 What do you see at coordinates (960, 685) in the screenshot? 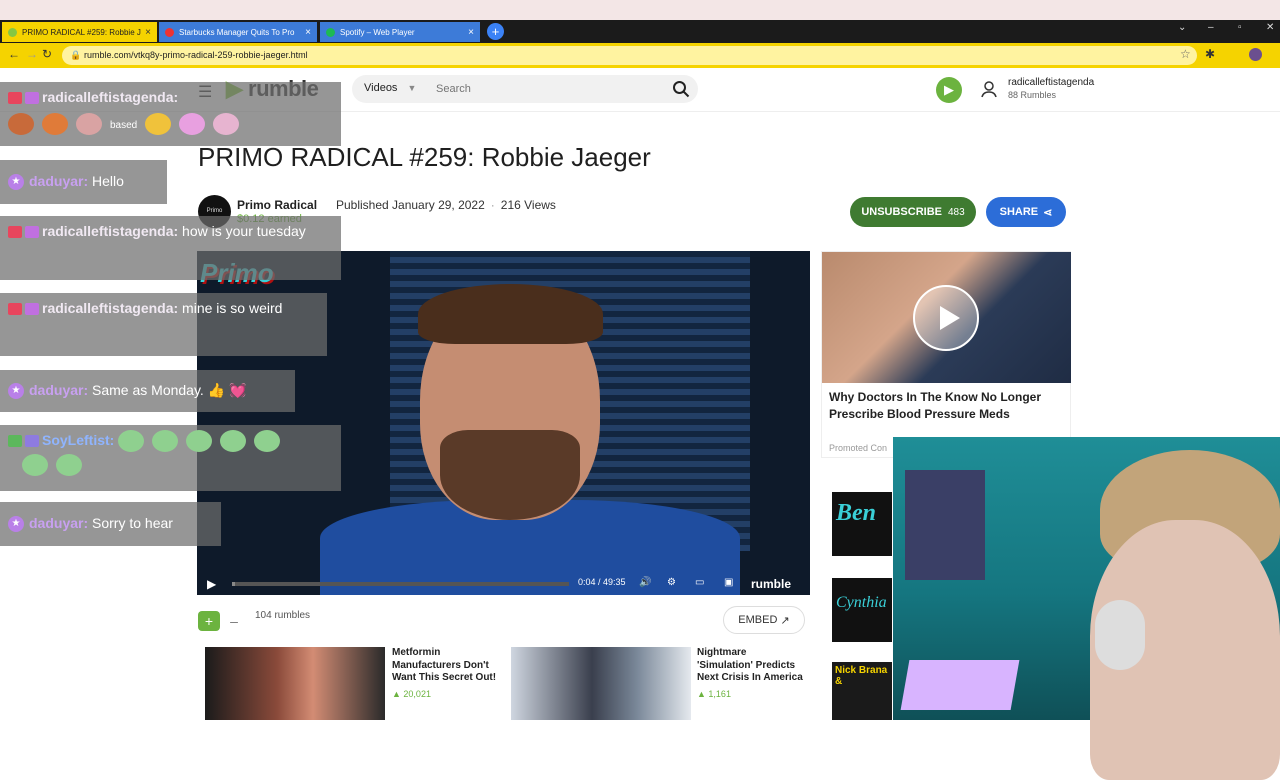
I see `webcam-keyboard` at bounding box center [960, 685].